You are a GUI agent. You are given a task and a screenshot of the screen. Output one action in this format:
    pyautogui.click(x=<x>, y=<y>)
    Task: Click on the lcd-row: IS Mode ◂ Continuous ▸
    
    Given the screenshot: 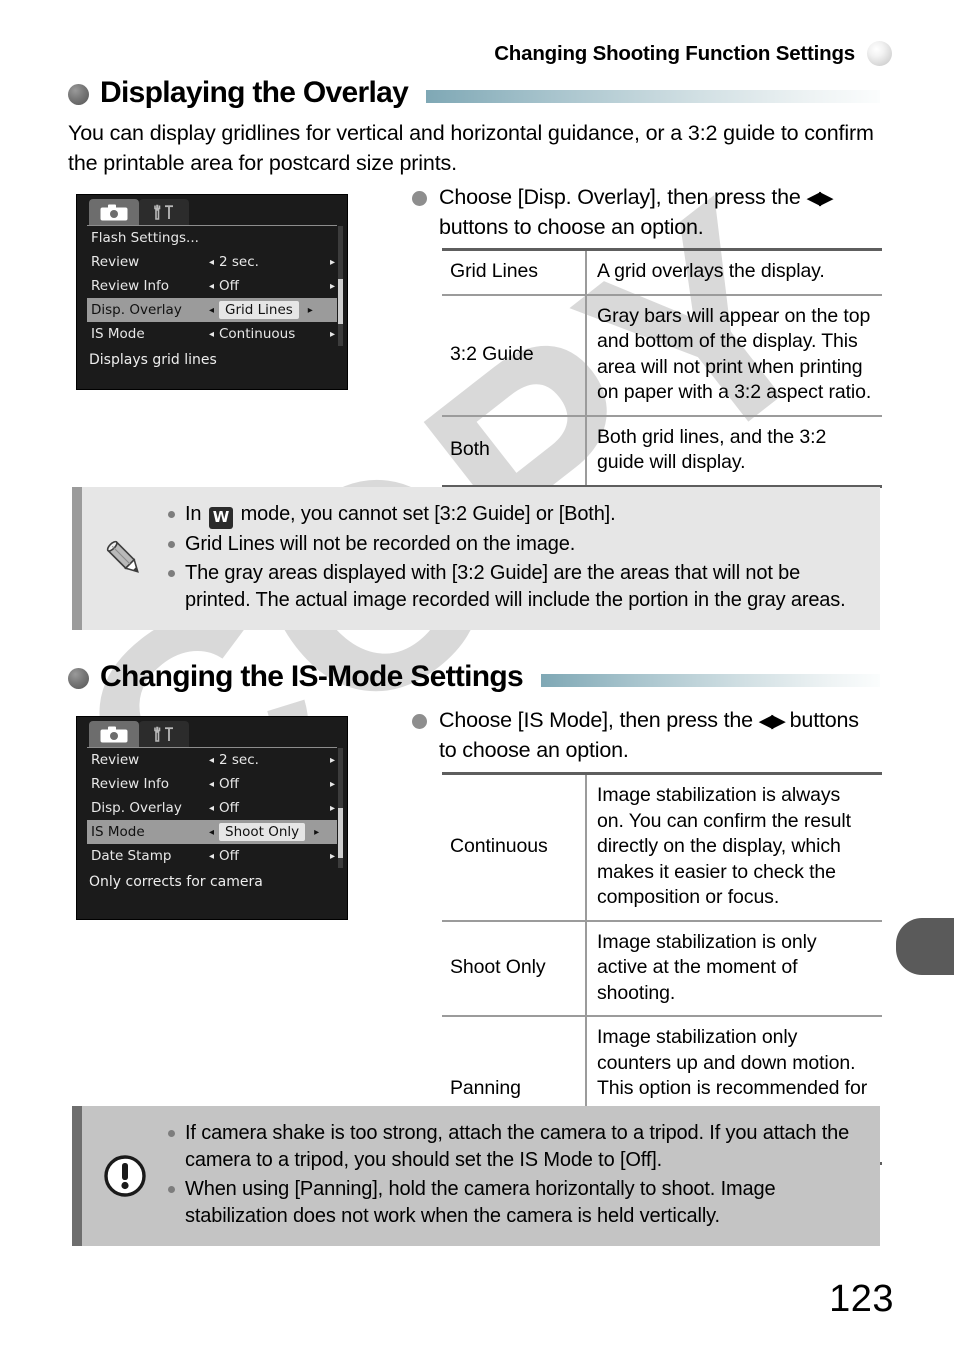 What is the action you would take?
    pyautogui.click(x=212, y=334)
    